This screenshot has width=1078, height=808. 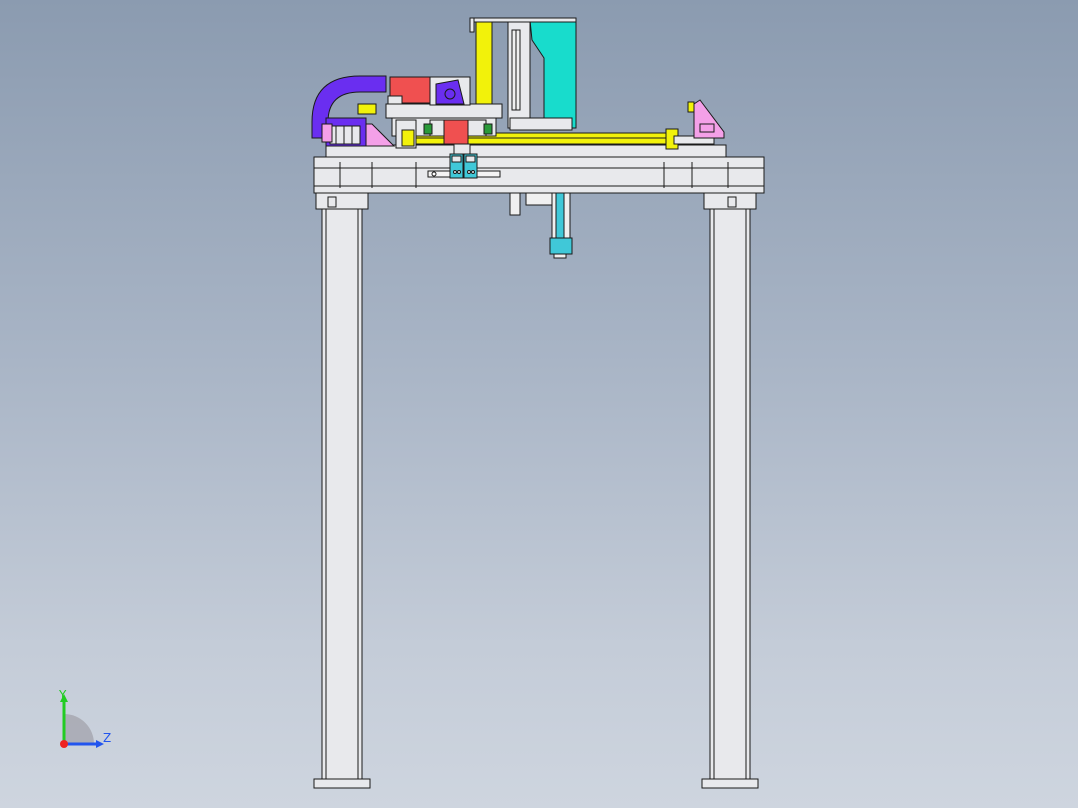 What do you see at coordinates (63, 695) in the screenshot?
I see `axis-y-label: Y` at bounding box center [63, 695].